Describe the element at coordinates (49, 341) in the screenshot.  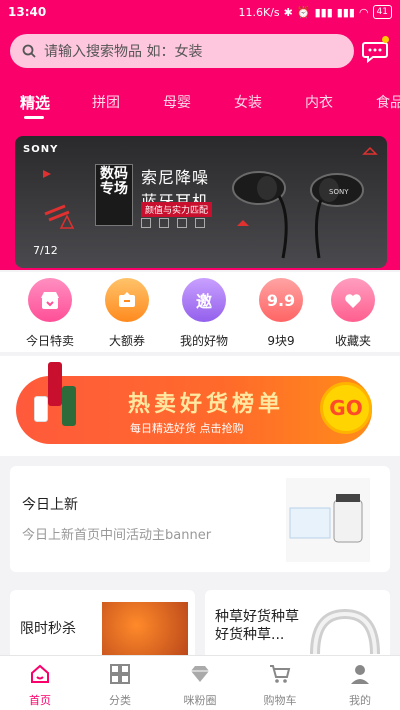
I see `entry-label: 今日特卖` at that location.